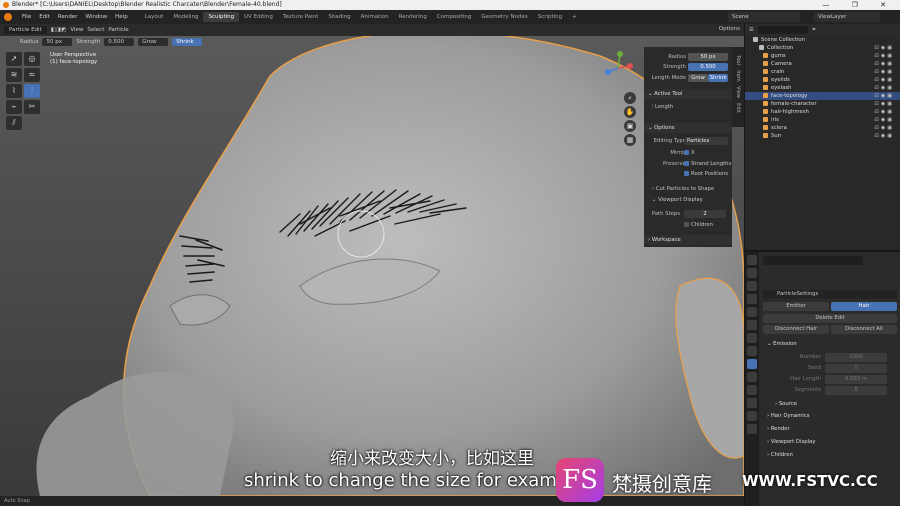  Describe the element at coordinates (95, 30) in the screenshot. I see `menu-select: Select` at that location.